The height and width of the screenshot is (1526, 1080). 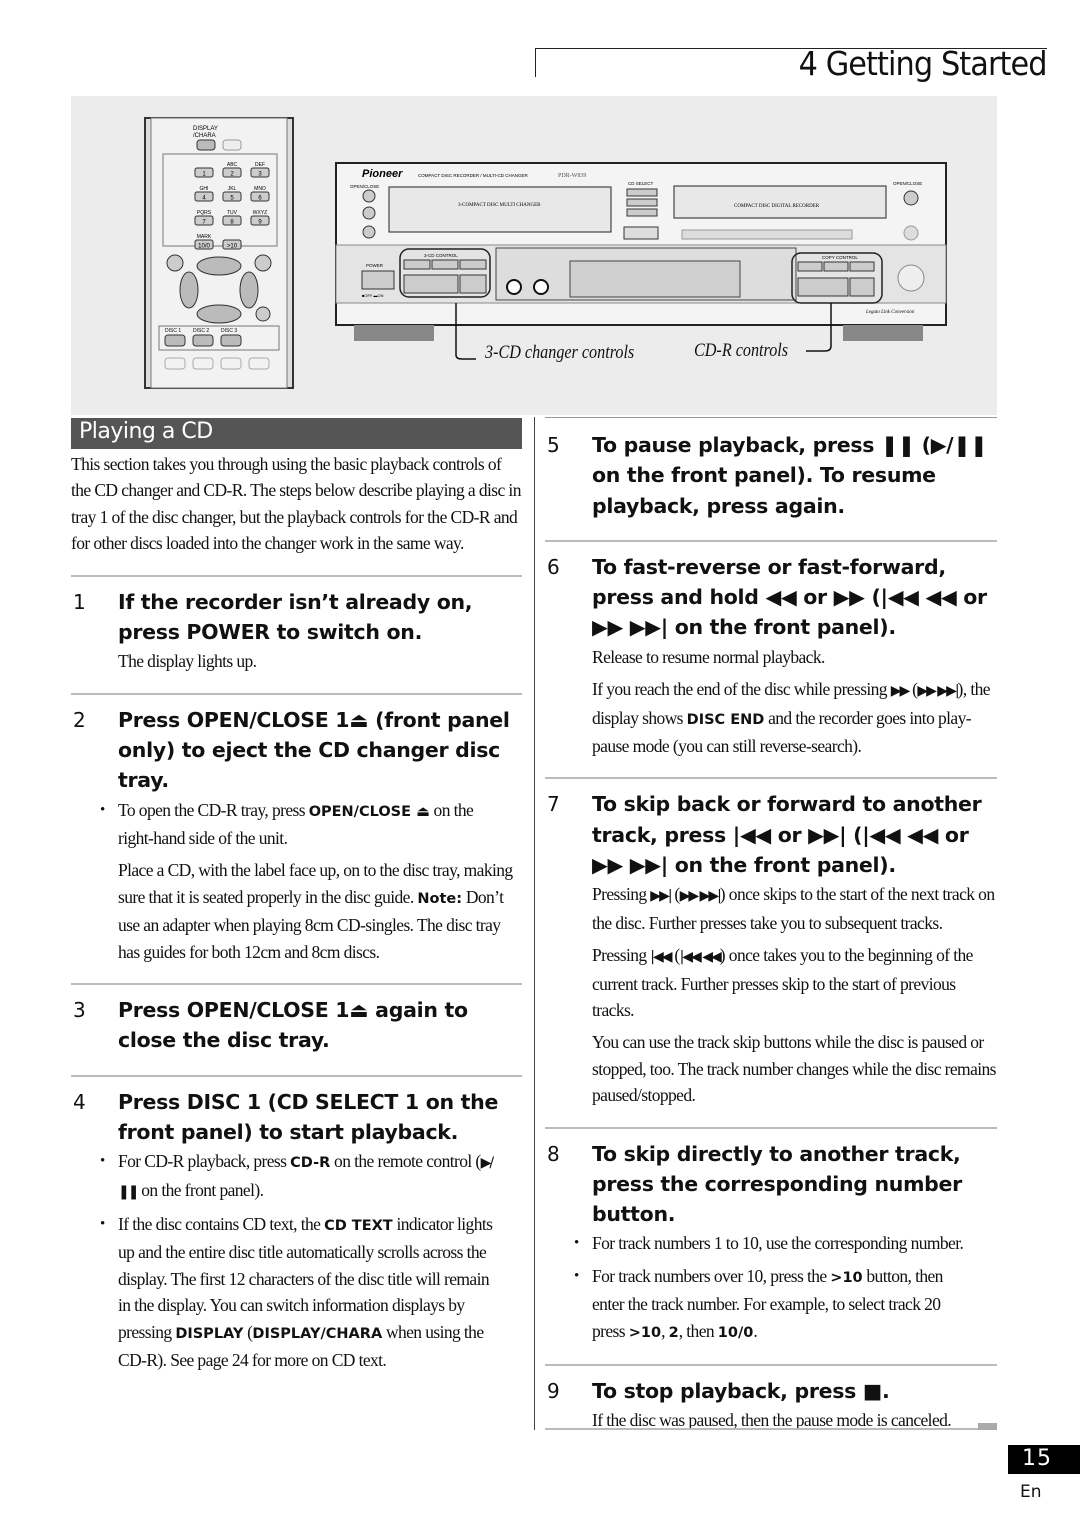 I want to click on section-title: Playing a CD, so click(x=296, y=433).